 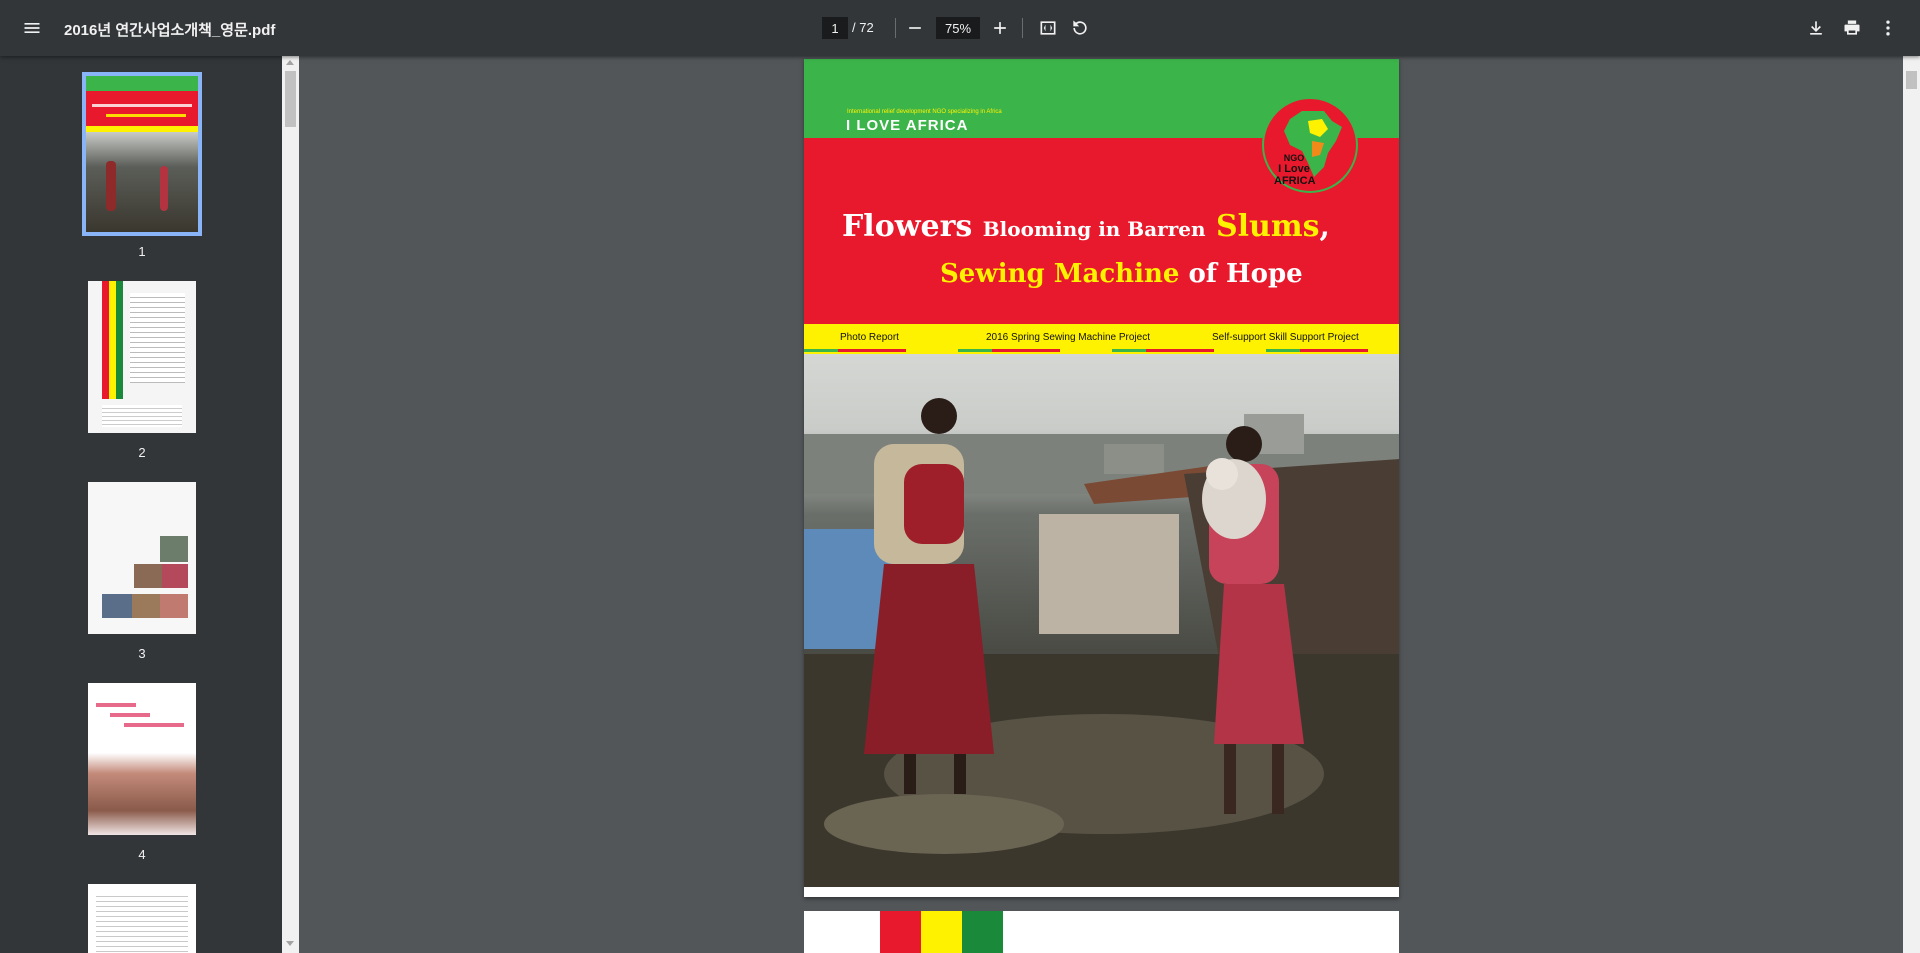 What do you see at coordinates (1294, 158) in the screenshot?
I see `logo-line: NGO` at bounding box center [1294, 158].